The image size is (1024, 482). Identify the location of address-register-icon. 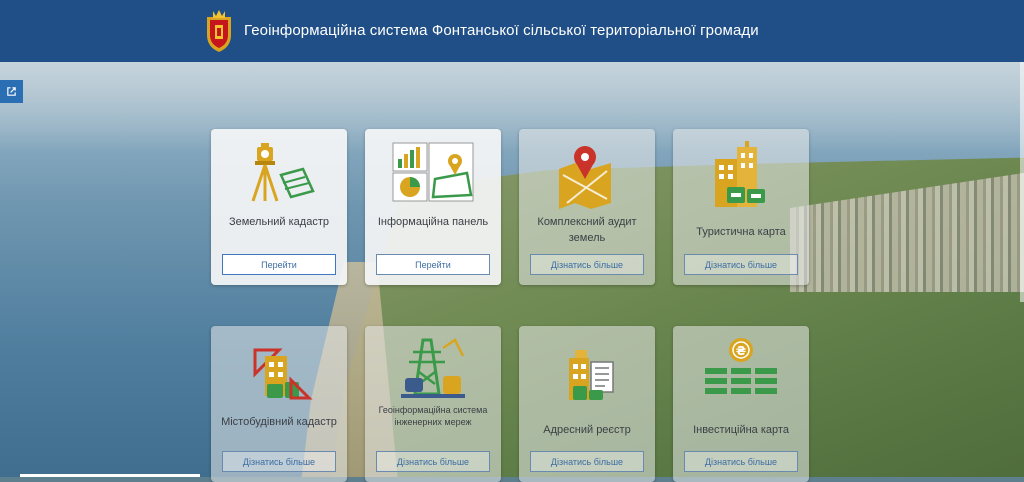
(591, 375).